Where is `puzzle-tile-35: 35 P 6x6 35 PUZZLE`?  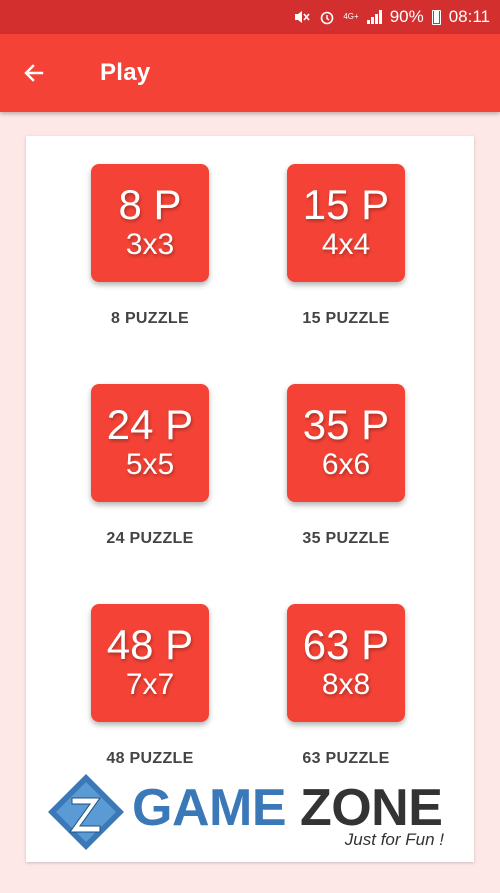
puzzle-tile-35: 35 P 6x6 35 PUZZLE is located at coordinates (346, 466).